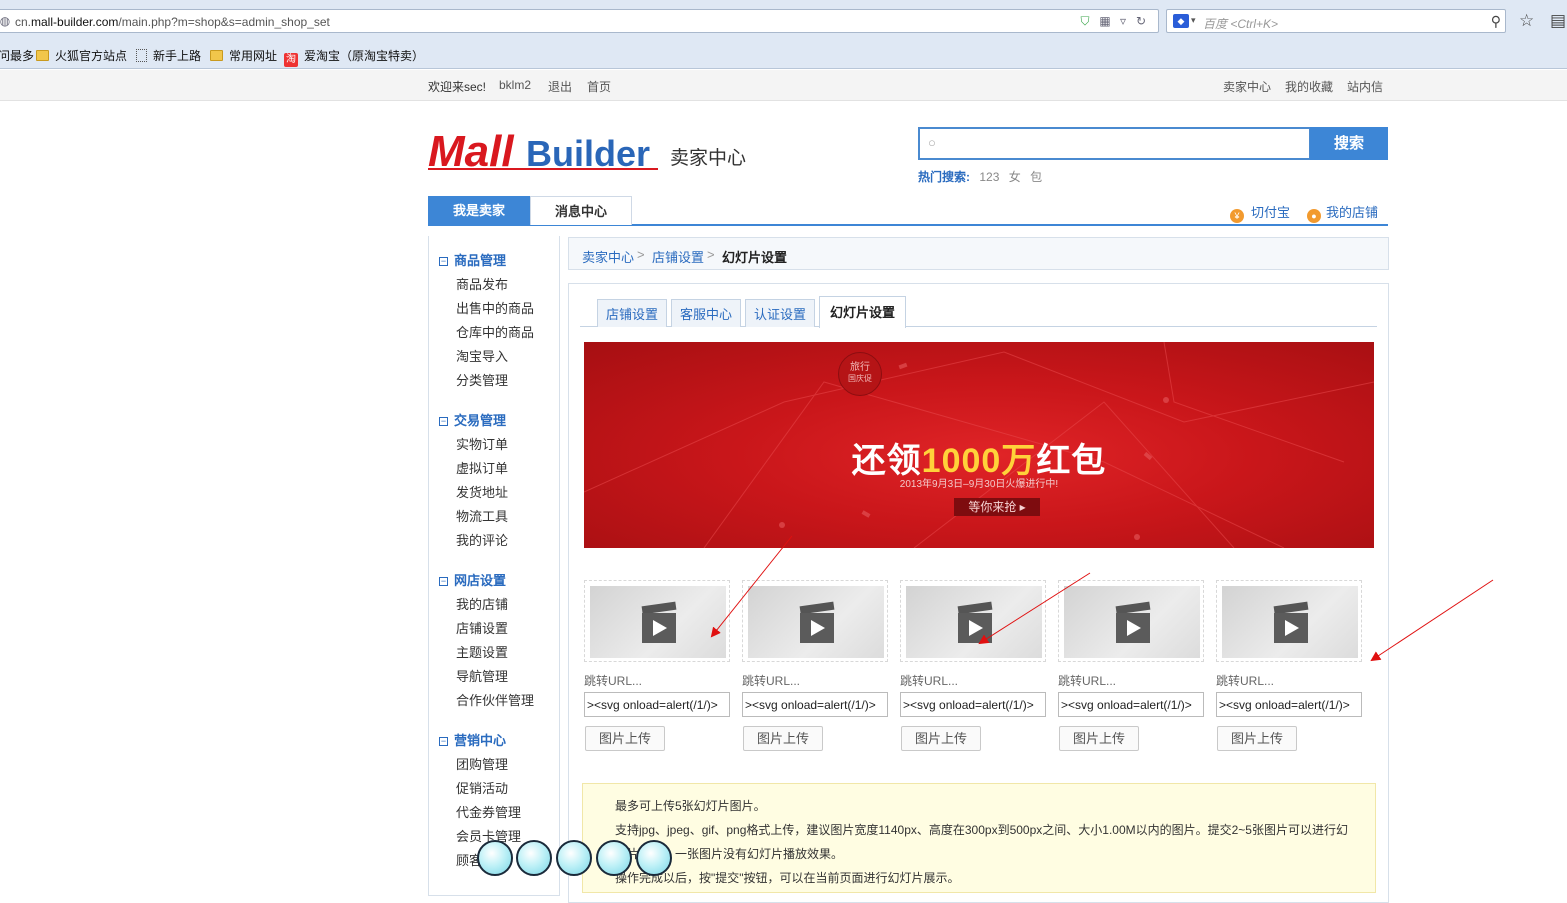 The width and height of the screenshot is (1567, 903). Describe the element at coordinates (1105, 21) in the screenshot. I see `qr-code-icon: ▦` at that location.